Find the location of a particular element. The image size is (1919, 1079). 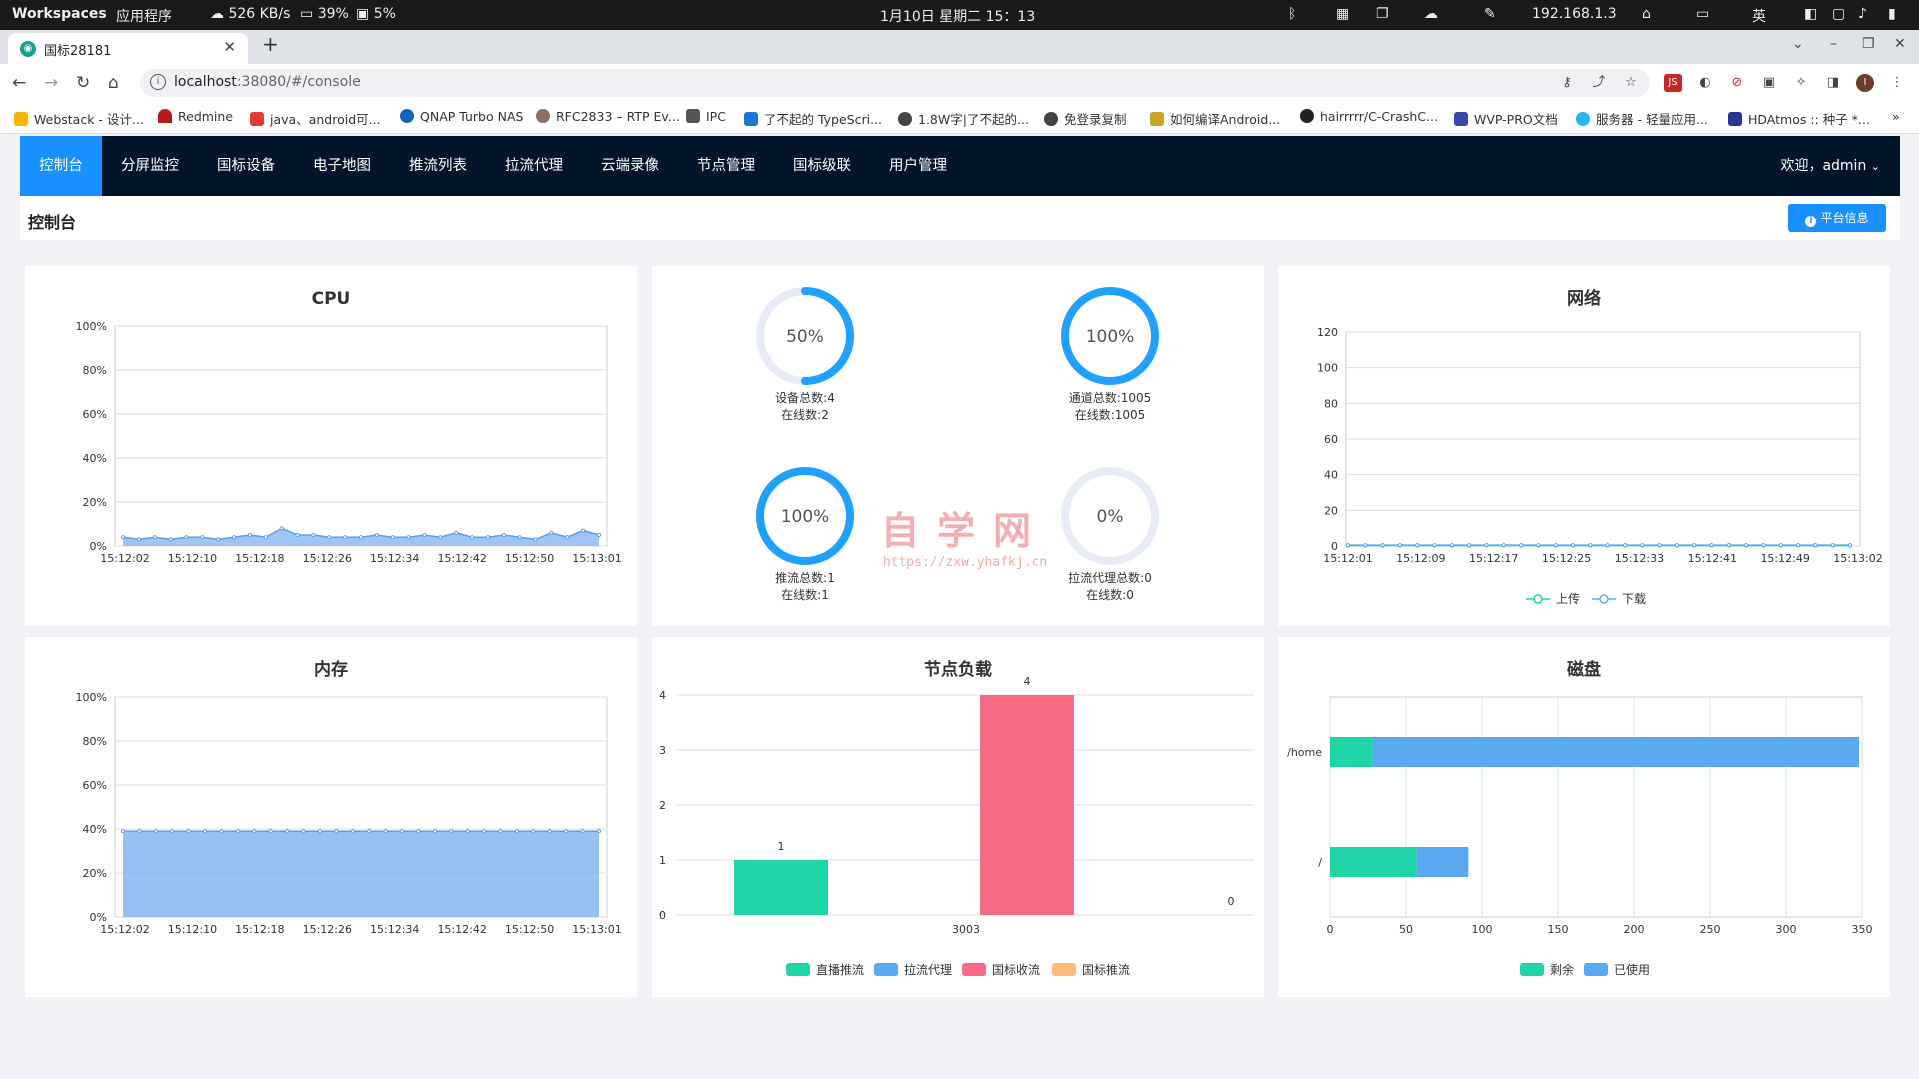

bookmark-label: IPC is located at coordinates (716, 116).